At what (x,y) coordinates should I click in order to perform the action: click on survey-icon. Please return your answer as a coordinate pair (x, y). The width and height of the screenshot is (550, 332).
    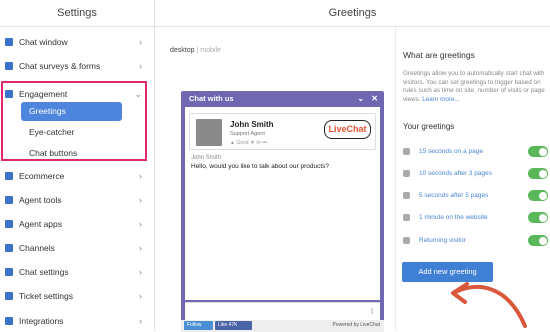
    Looking at the image, I should click on (9, 66).